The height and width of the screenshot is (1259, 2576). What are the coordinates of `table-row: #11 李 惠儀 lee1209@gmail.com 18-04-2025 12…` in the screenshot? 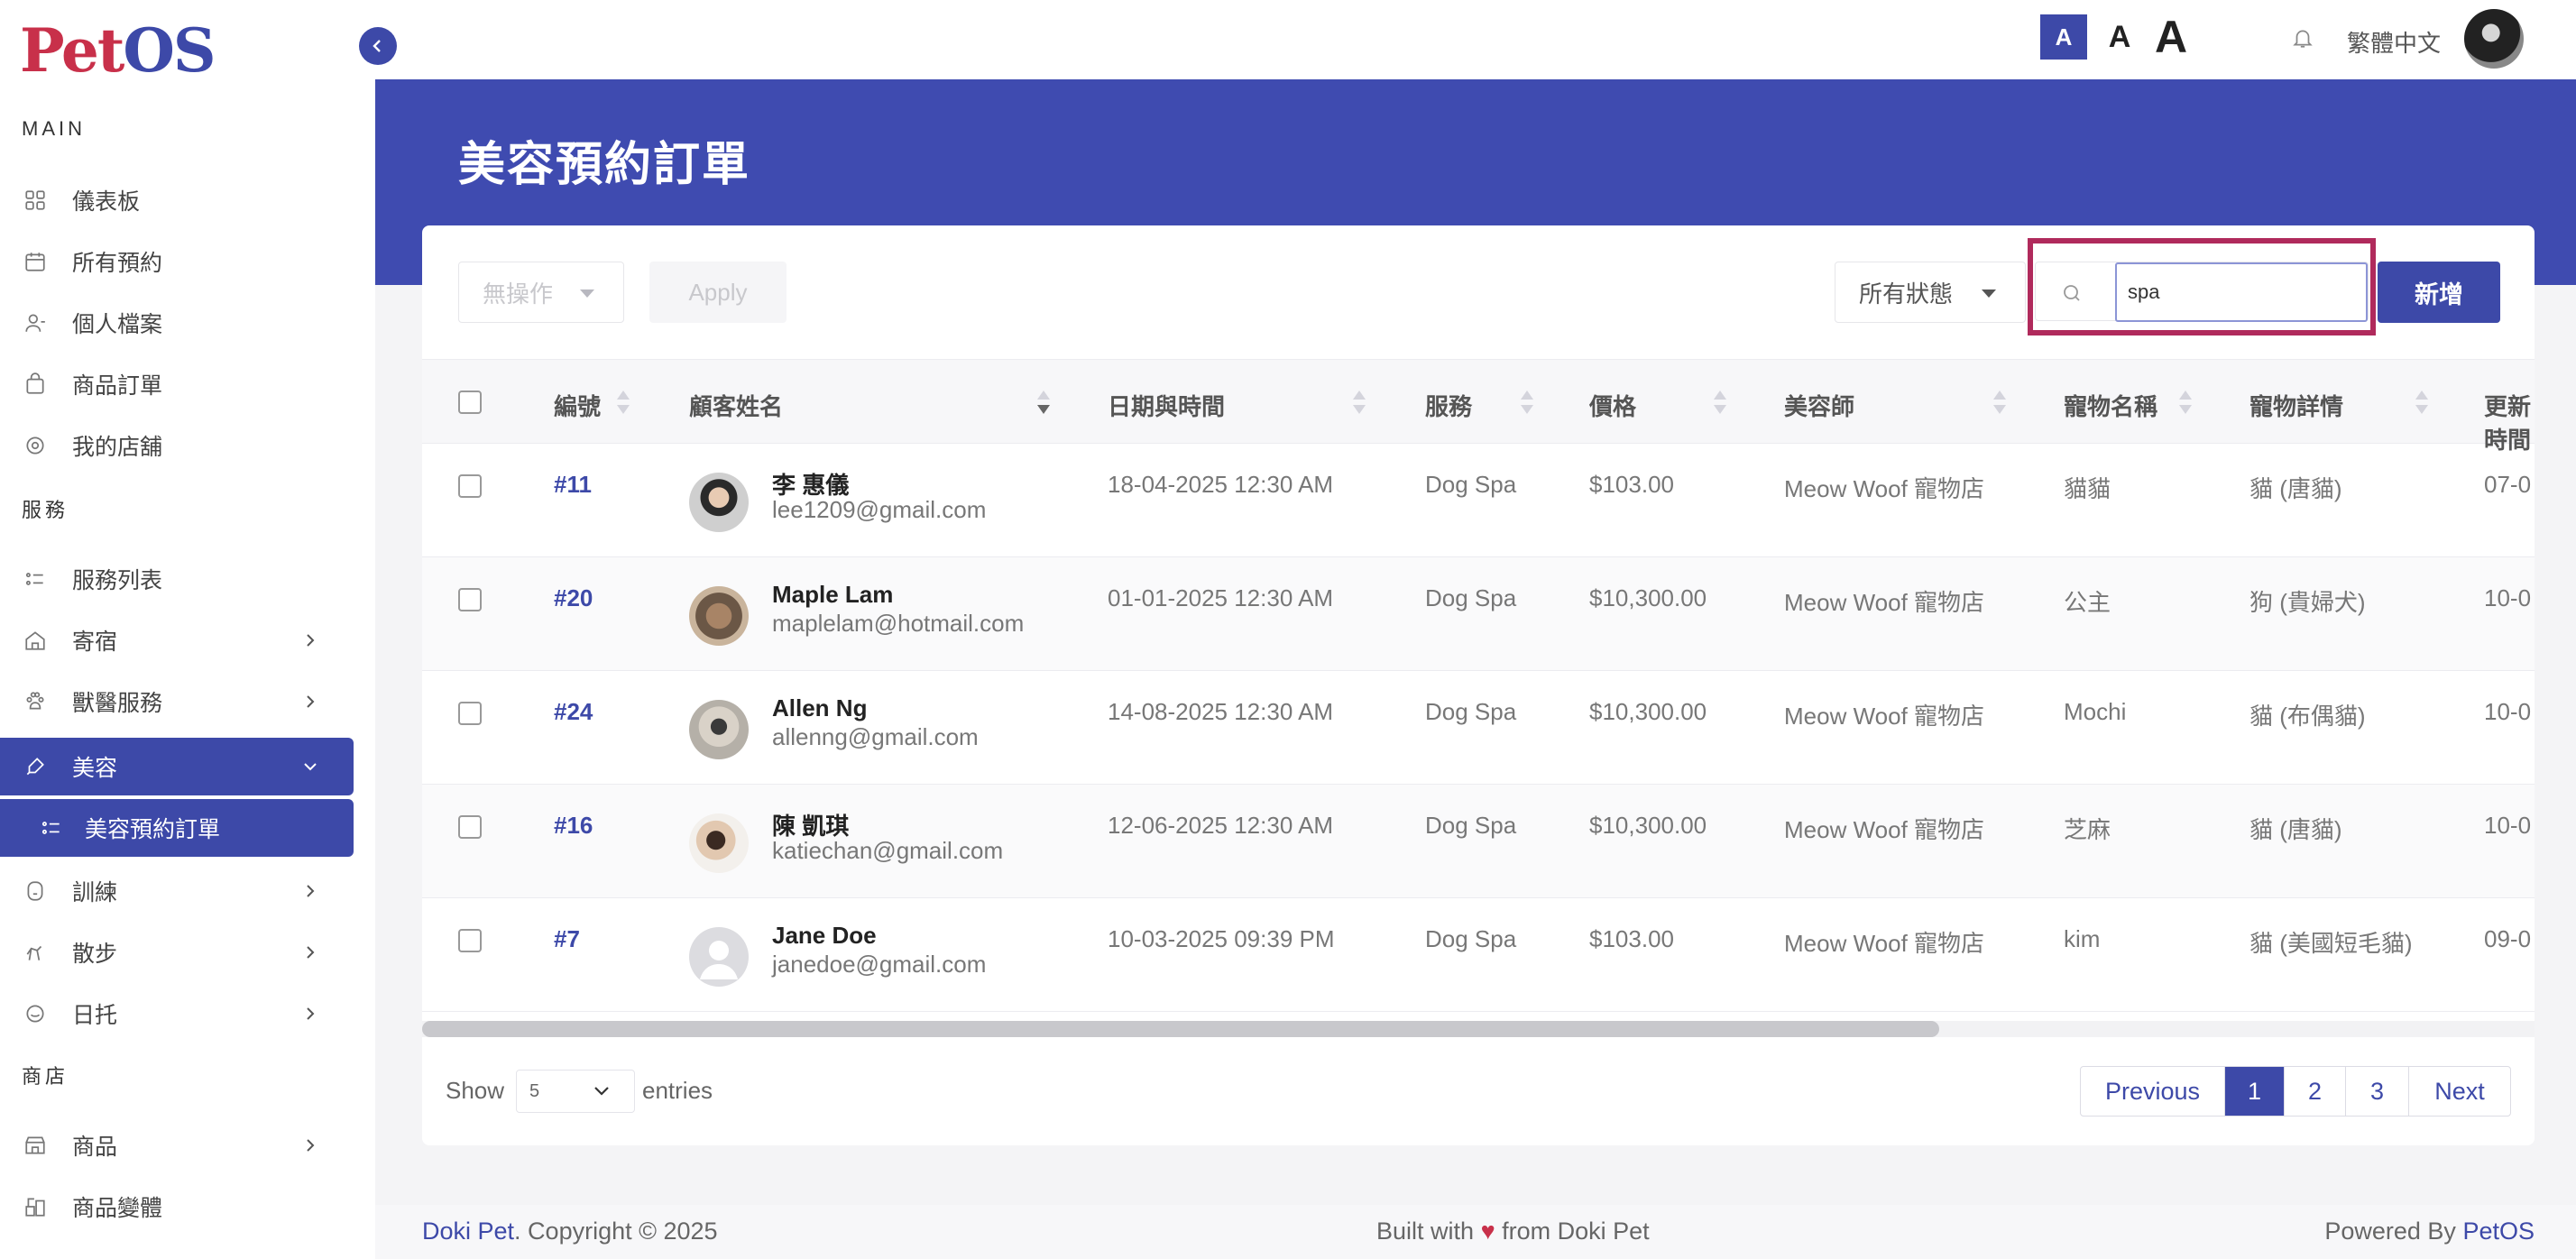 It's located at (1478, 500).